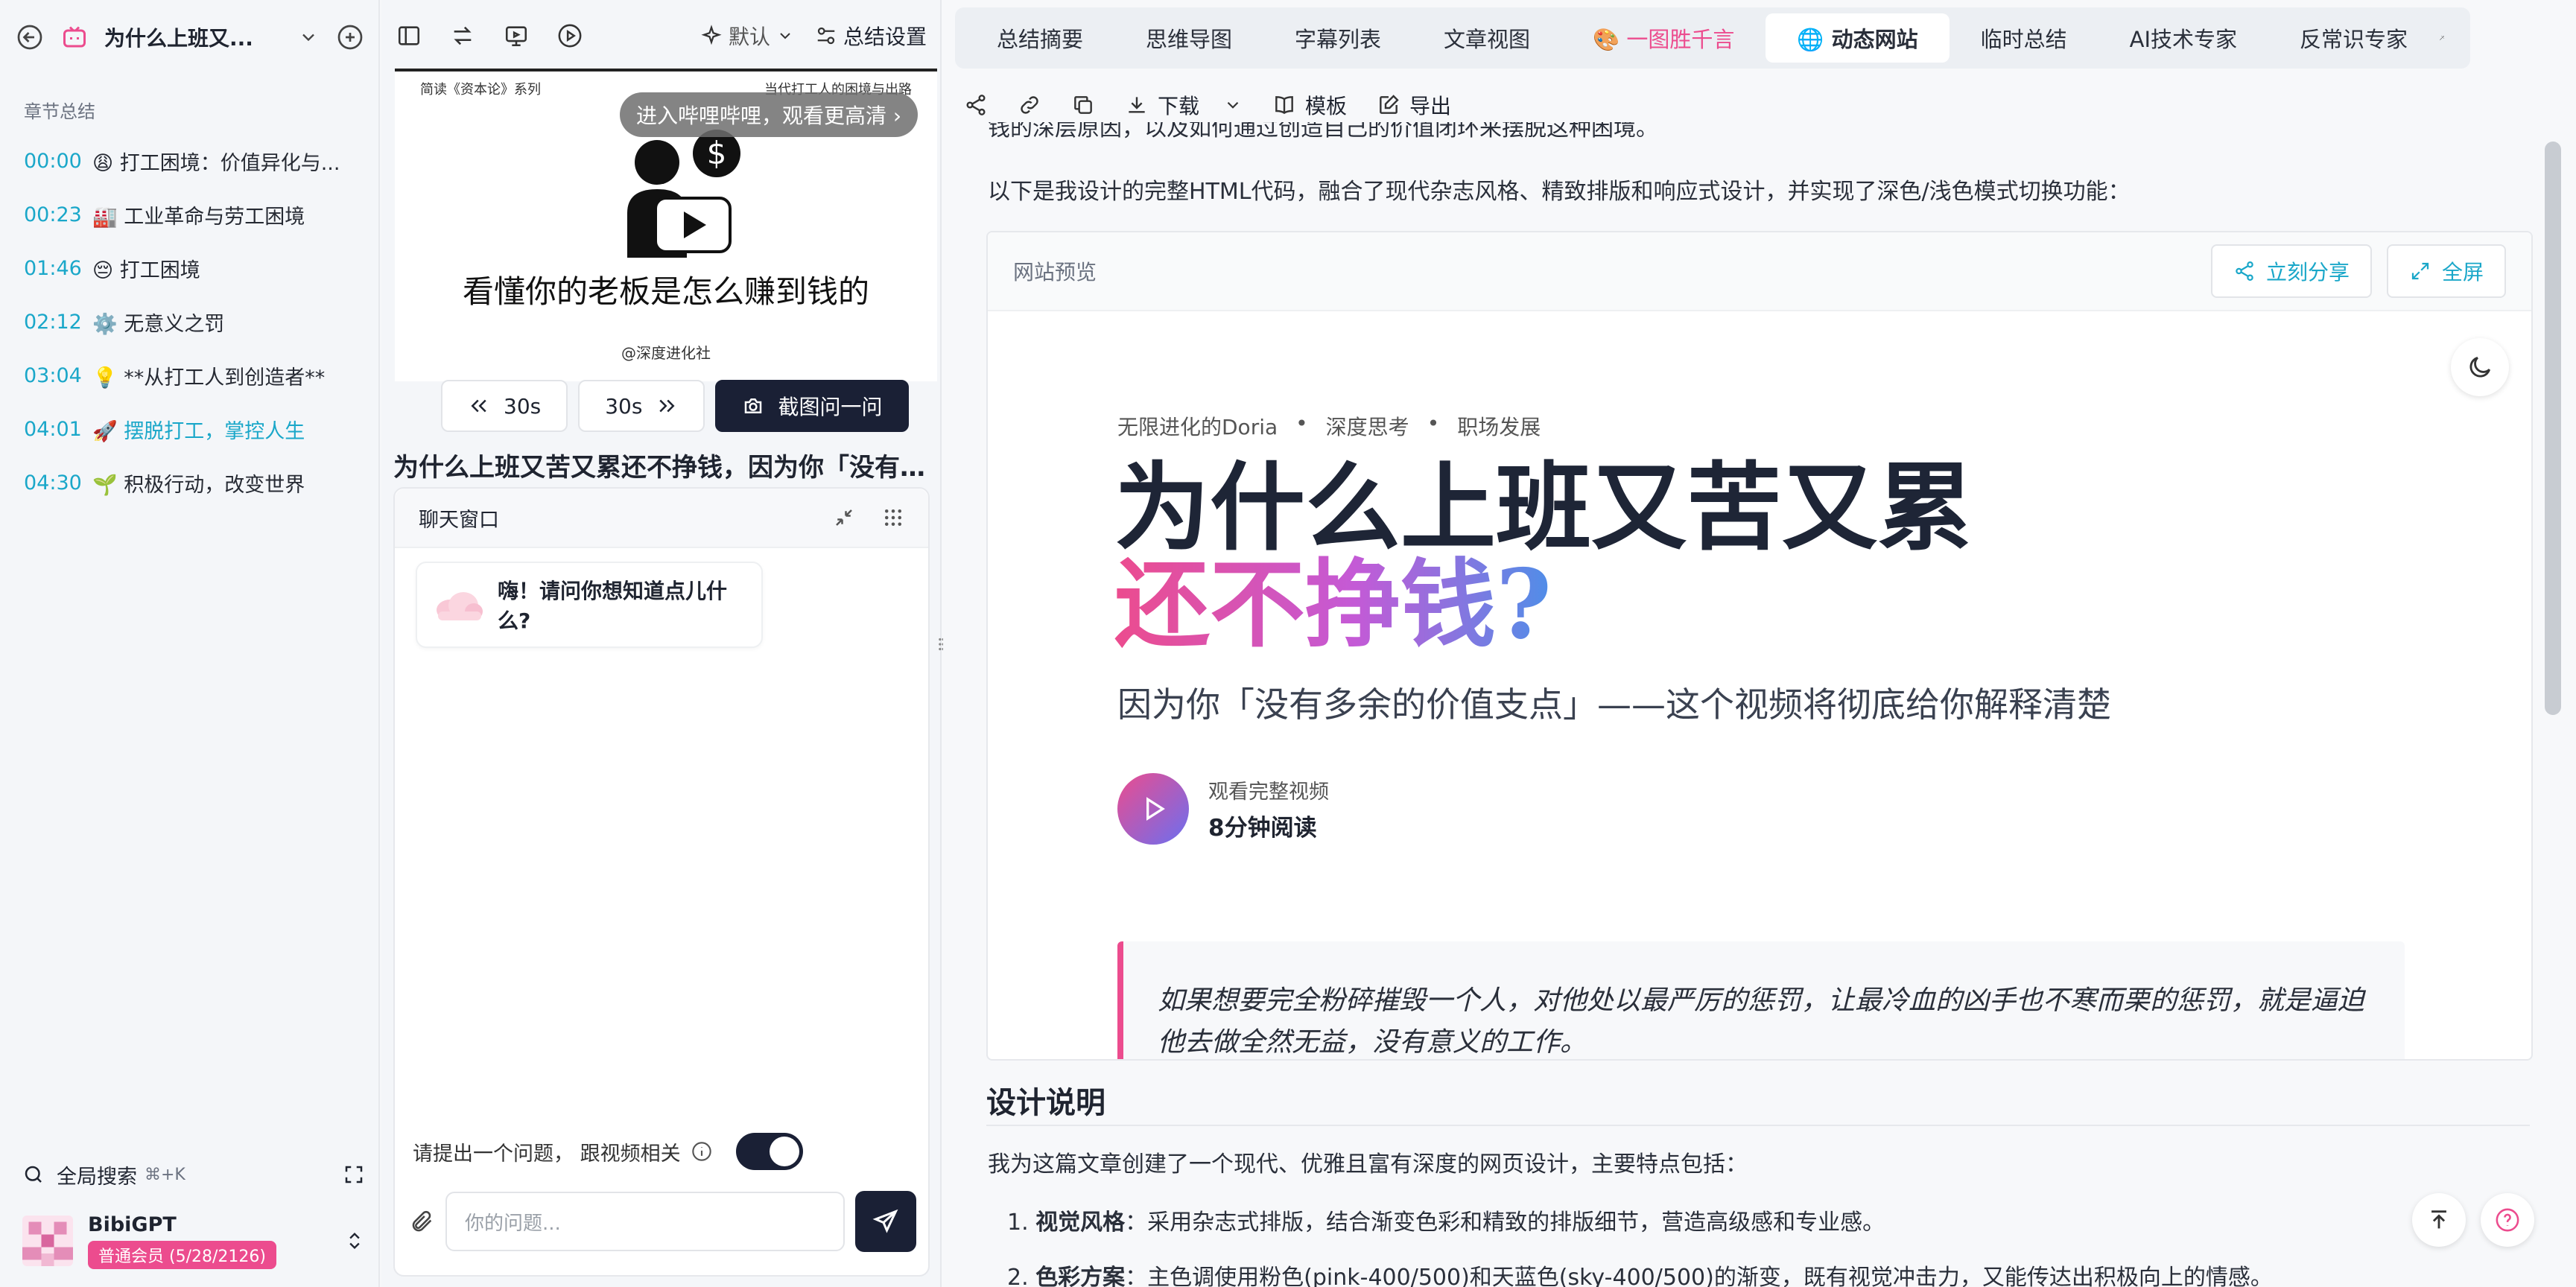 The image size is (2576, 1287). I want to click on membership-badge: 普通会员 (5/28/2126), so click(182, 1254).